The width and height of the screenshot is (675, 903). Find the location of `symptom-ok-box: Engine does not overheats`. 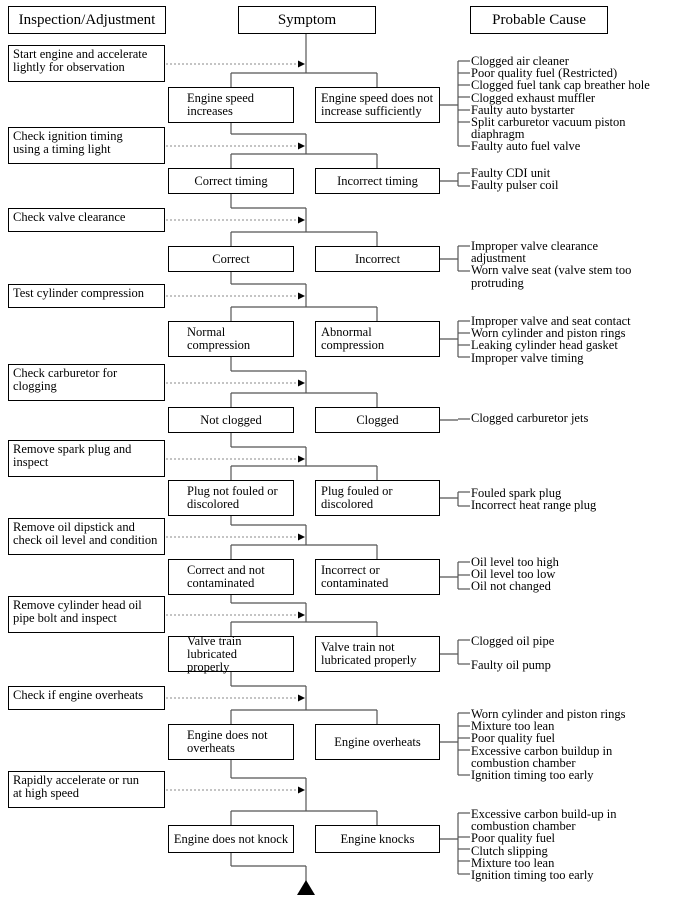

symptom-ok-box: Engine does not overheats is located at coordinates (231, 742).